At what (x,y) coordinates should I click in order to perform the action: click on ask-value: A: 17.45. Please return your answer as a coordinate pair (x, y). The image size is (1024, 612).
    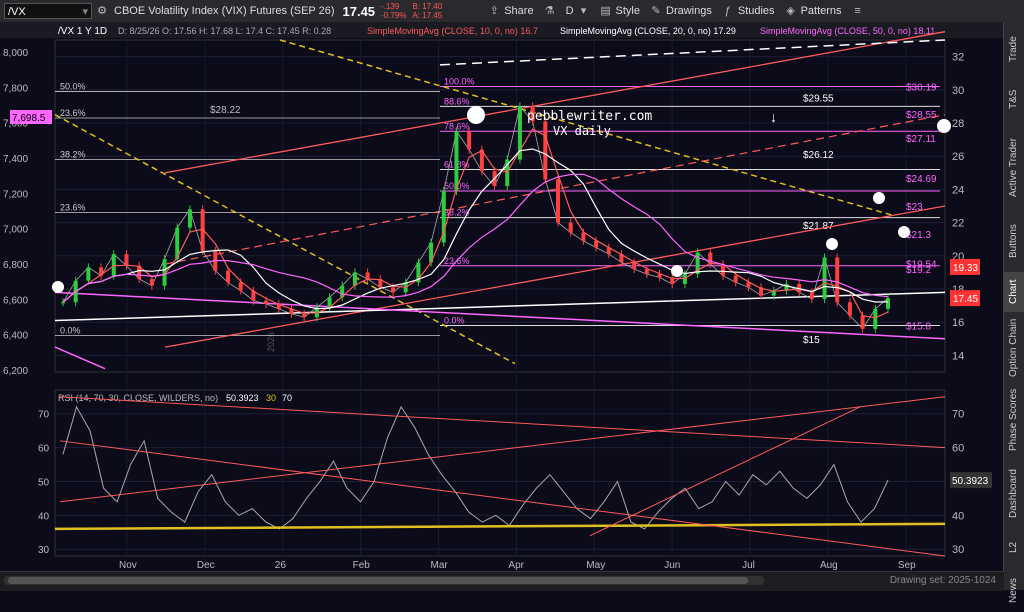
    Looking at the image, I should click on (427, 15).